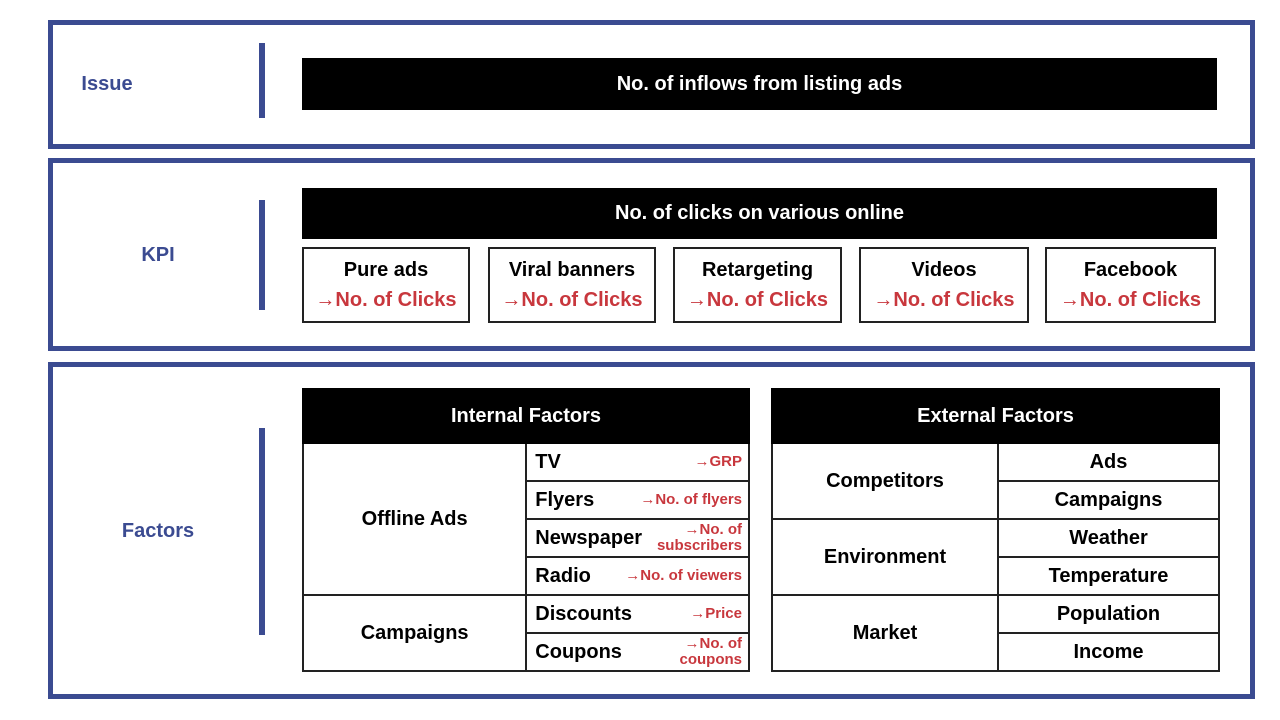 The image size is (1280, 720). I want to click on internal-factors-header: Internal Factors, so click(526, 416).